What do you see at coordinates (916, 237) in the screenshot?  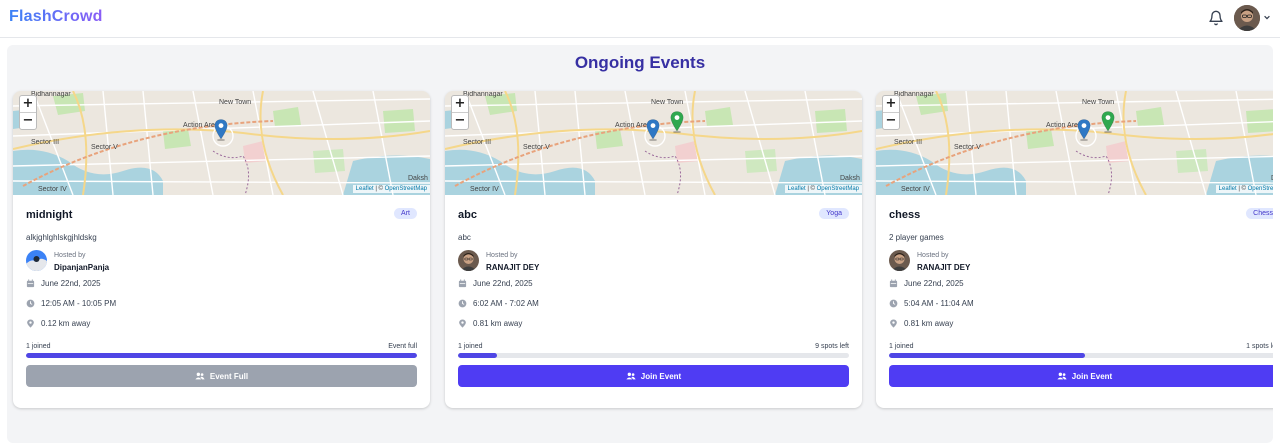 I see `event-description: 2 player games` at bounding box center [916, 237].